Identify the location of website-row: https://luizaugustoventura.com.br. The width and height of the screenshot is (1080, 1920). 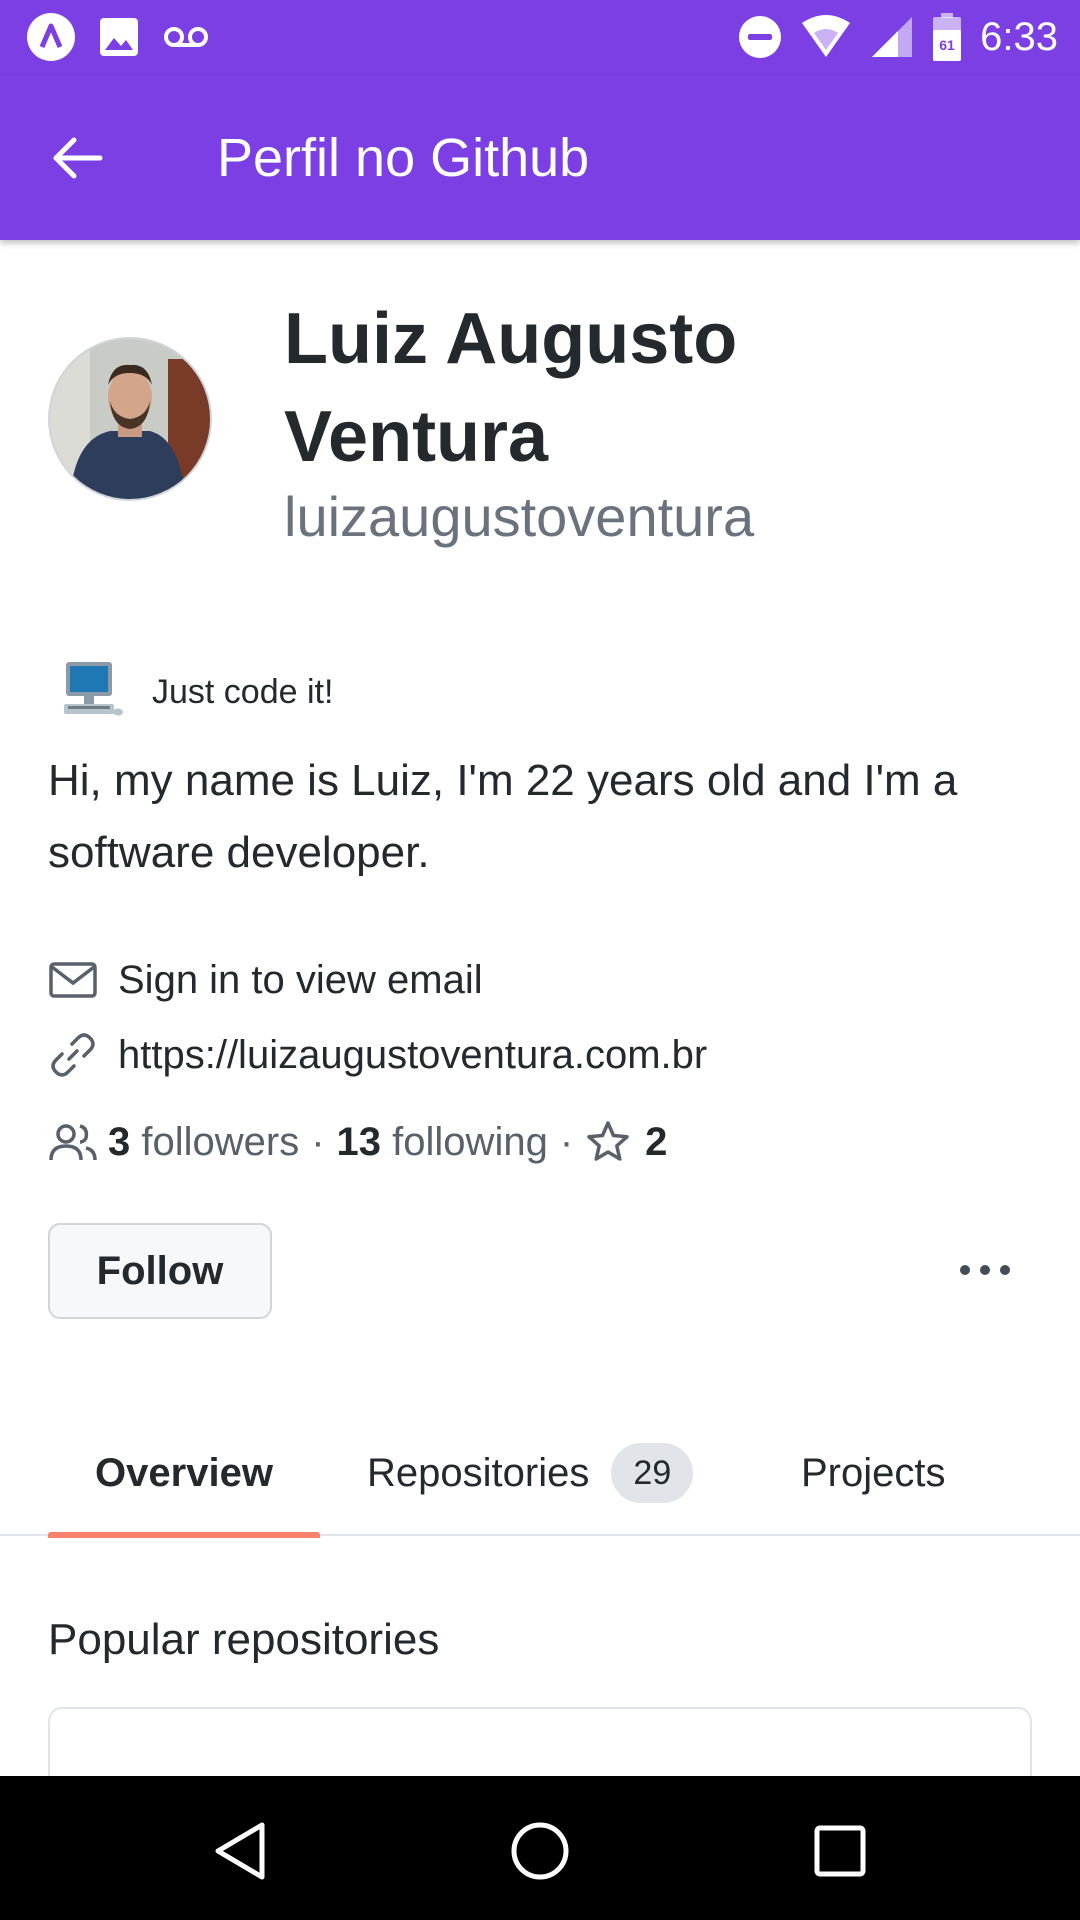
(377, 1055).